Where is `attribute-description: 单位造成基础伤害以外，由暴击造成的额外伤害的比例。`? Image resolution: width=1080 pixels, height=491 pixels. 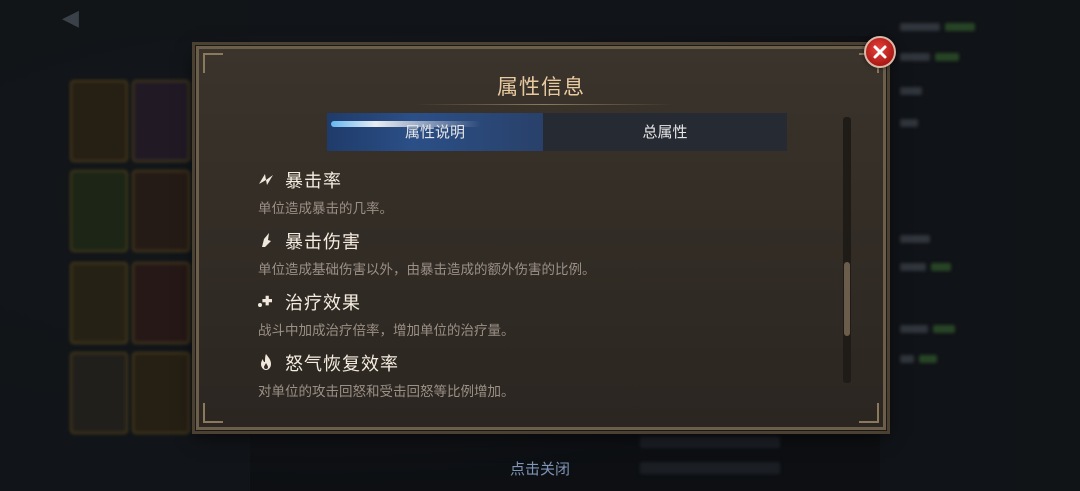 attribute-description: 单位造成基础伤害以外，由暴击造成的额外伤害的比例。 is located at coordinates (427, 270).